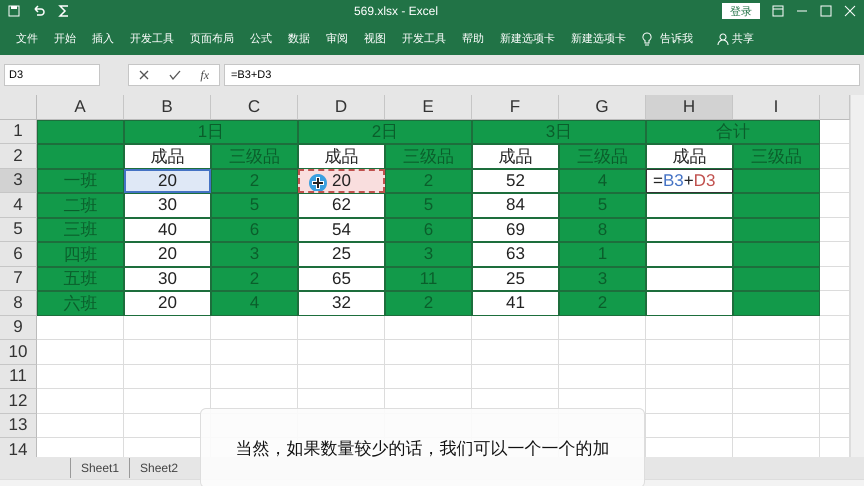 This screenshot has height=486, width=864. Describe the element at coordinates (18, 303) in the screenshot. I see `row-header: 8` at that location.